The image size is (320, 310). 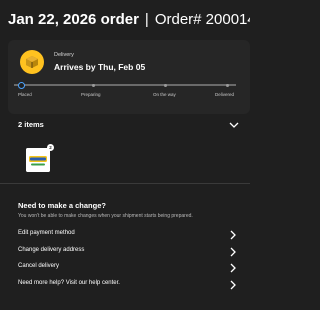 I want to click on step-preparing: Preparing, so click(x=91, y=94).